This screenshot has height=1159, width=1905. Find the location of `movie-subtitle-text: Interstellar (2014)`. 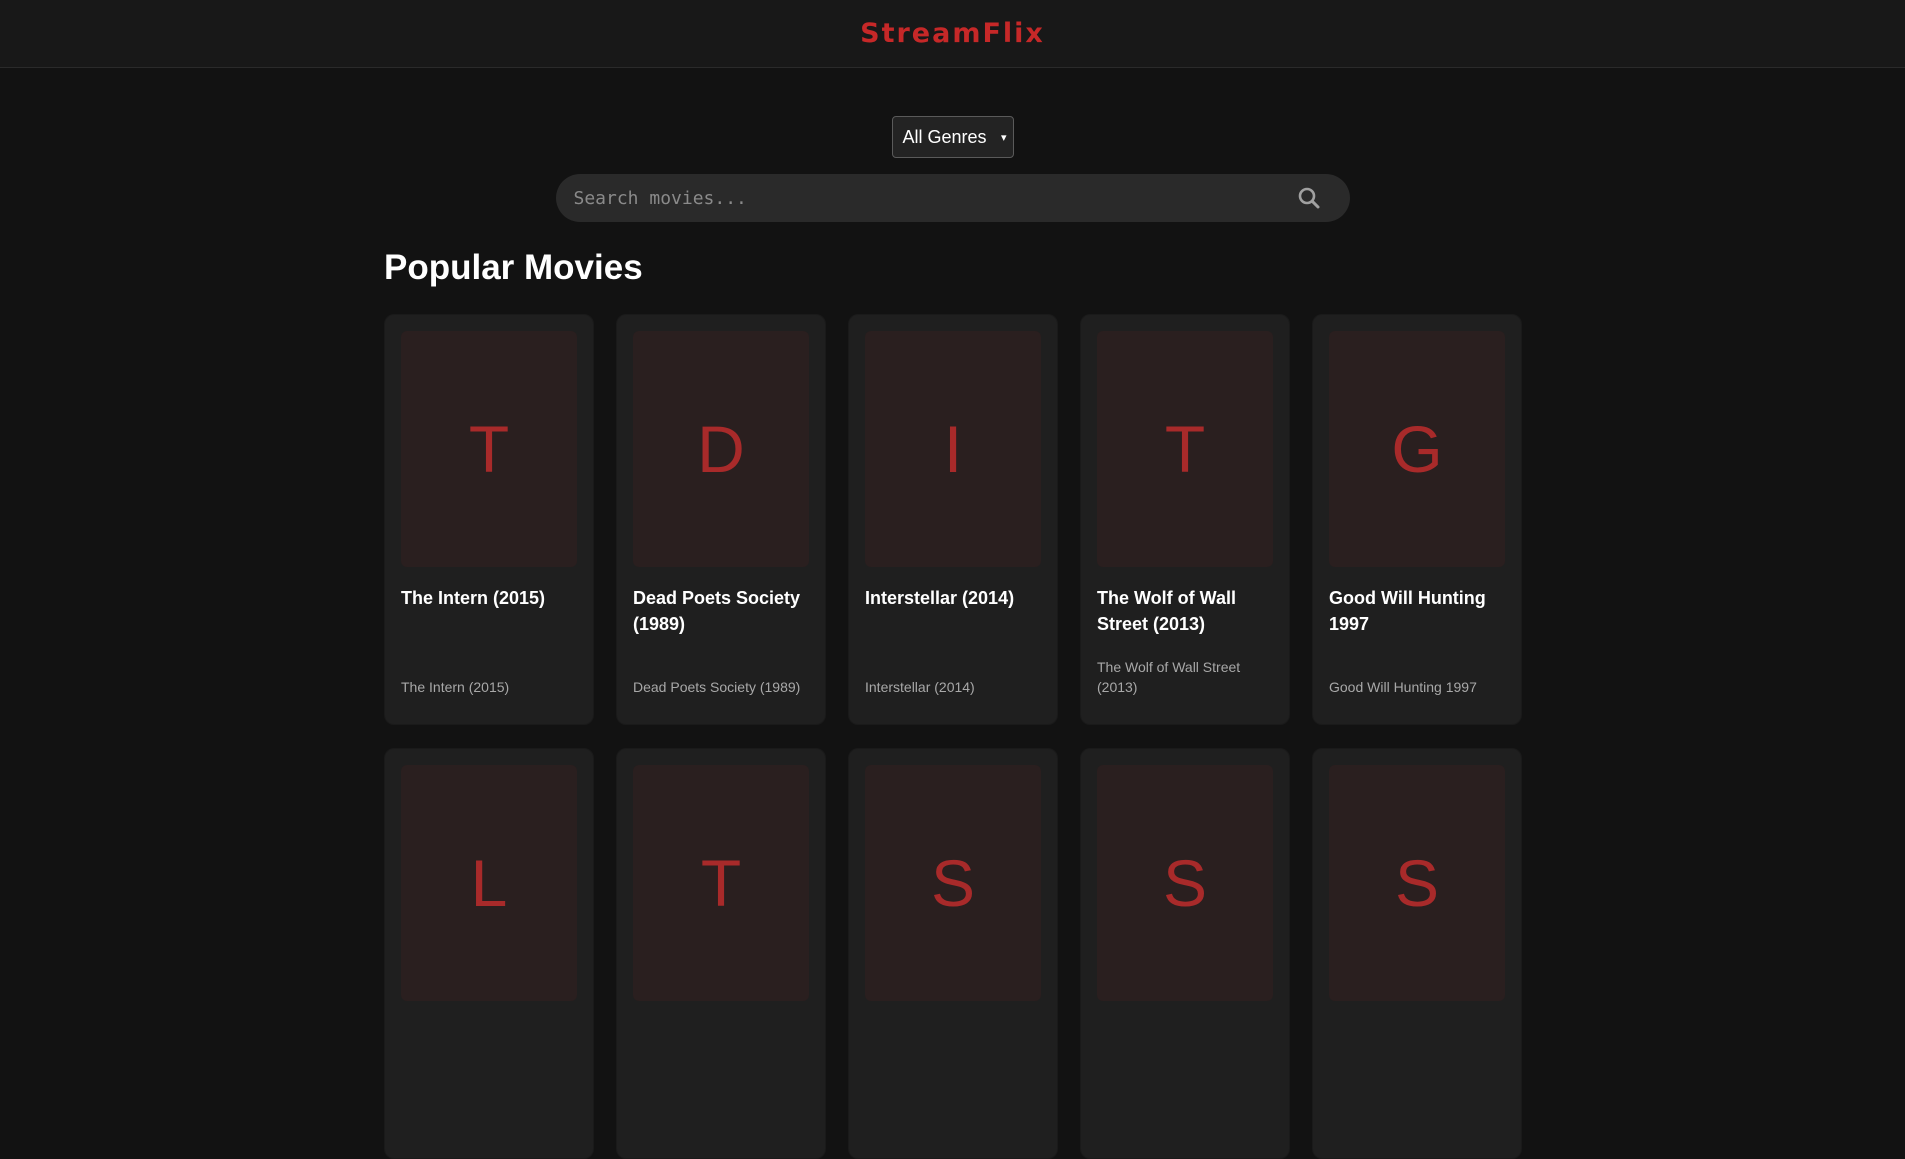

movie-subtitle-text: Interstellar (2014) is located at coordinates (920, 687).